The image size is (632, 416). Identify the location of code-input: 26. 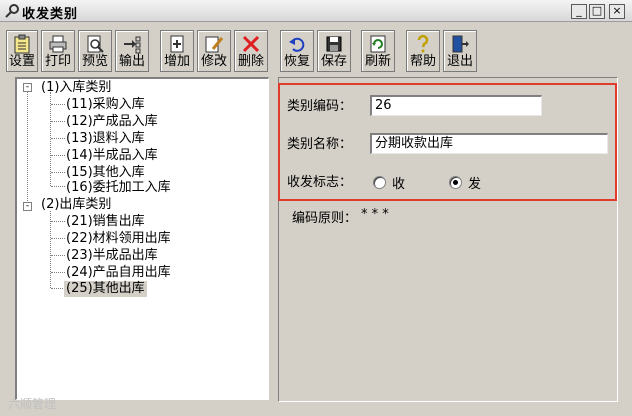
(456, 105).